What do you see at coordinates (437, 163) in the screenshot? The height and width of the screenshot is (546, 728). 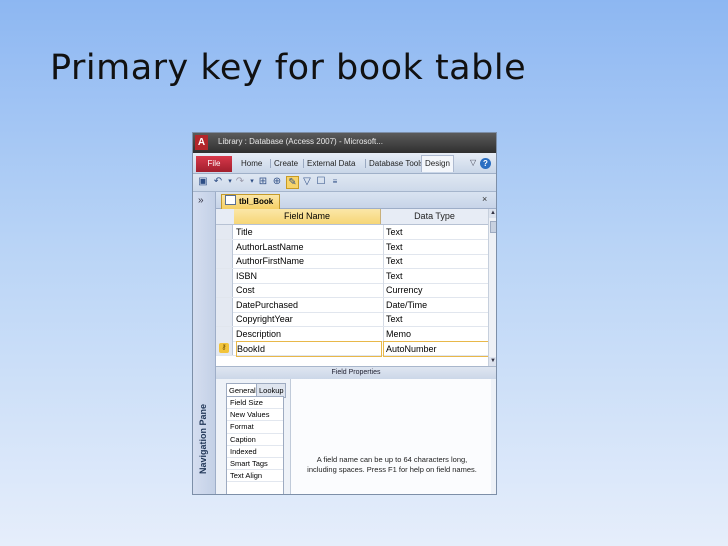 I see `tab-design: Design` at bounding box center [437, 163].